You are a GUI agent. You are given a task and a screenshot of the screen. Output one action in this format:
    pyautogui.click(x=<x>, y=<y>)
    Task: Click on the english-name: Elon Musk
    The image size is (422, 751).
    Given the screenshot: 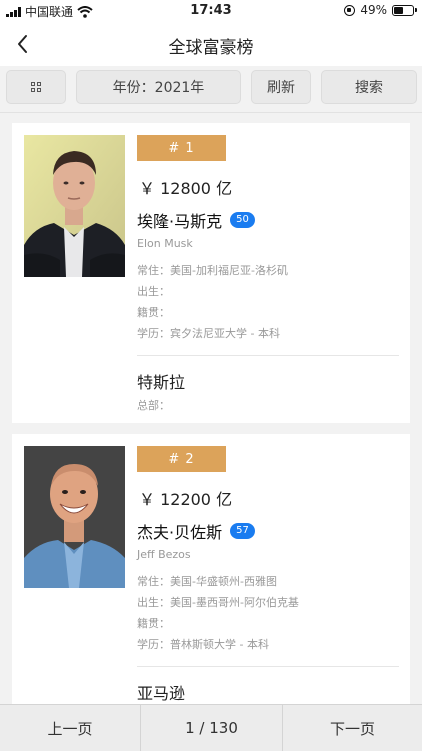 What is the action you would take?
    pyautogui.click(x=165, y=243)
    